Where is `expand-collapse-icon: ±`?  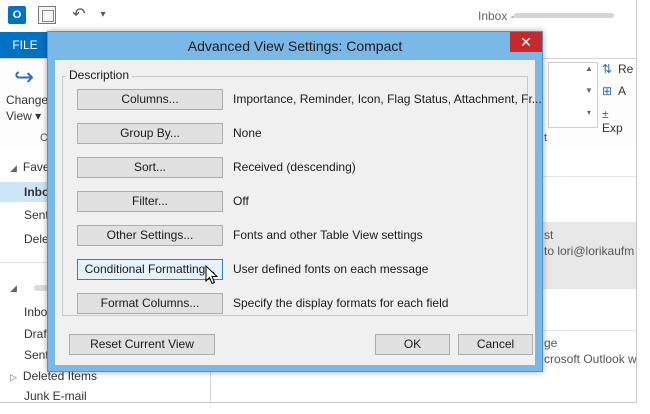 expand-collapse-icon: ± is located at coordinates (605, 114).